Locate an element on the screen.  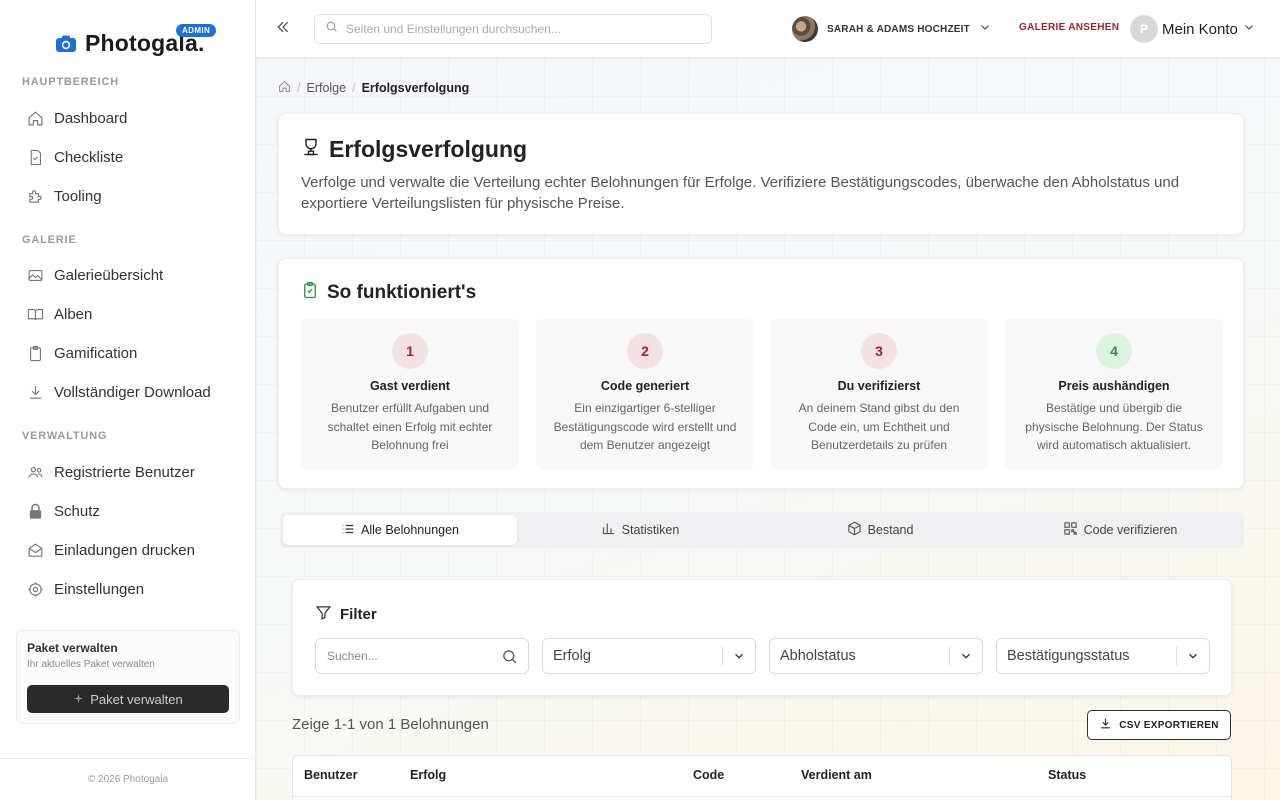
sidebar-item-label: Gamification is located at coordinates (96, 353).